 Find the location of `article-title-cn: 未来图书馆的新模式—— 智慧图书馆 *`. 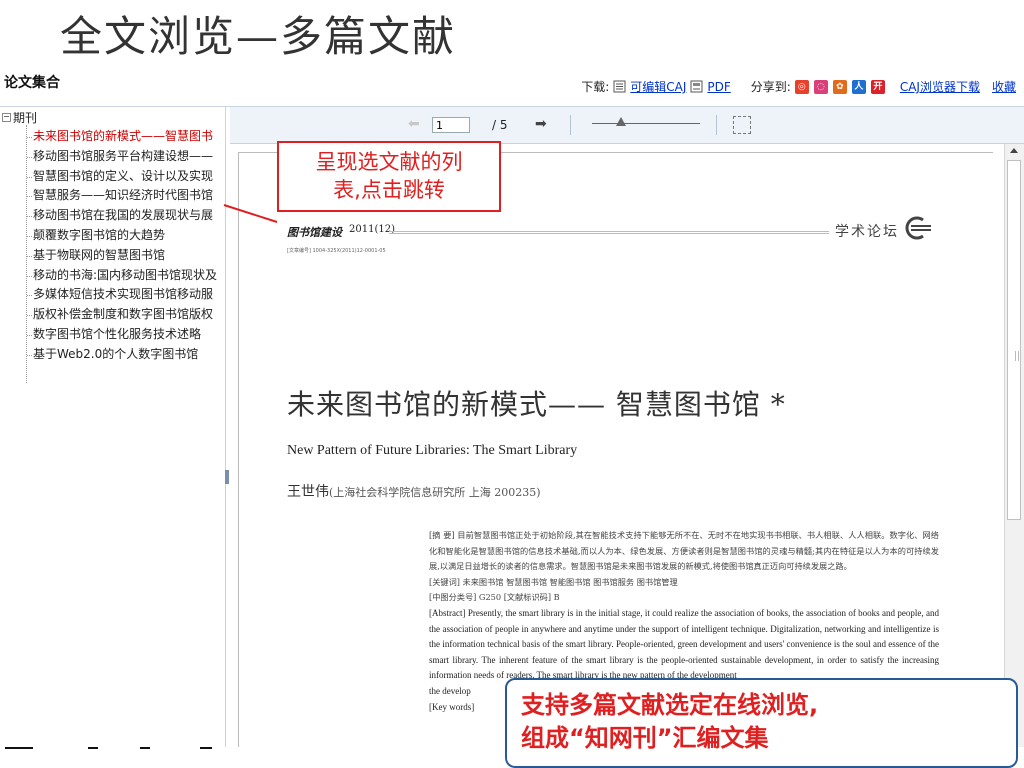

article-title-cn: 未来图书馆的新模式—— 智慧图书馆 * is located at coordinates (536, 404).